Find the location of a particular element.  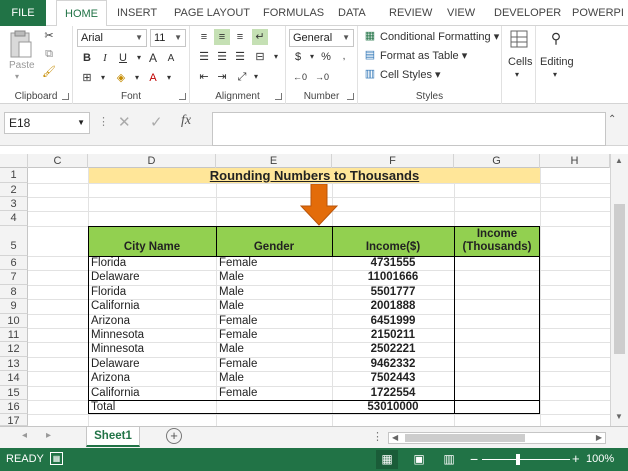

cell-city: Minnesota is located at coordinates (117, 349).